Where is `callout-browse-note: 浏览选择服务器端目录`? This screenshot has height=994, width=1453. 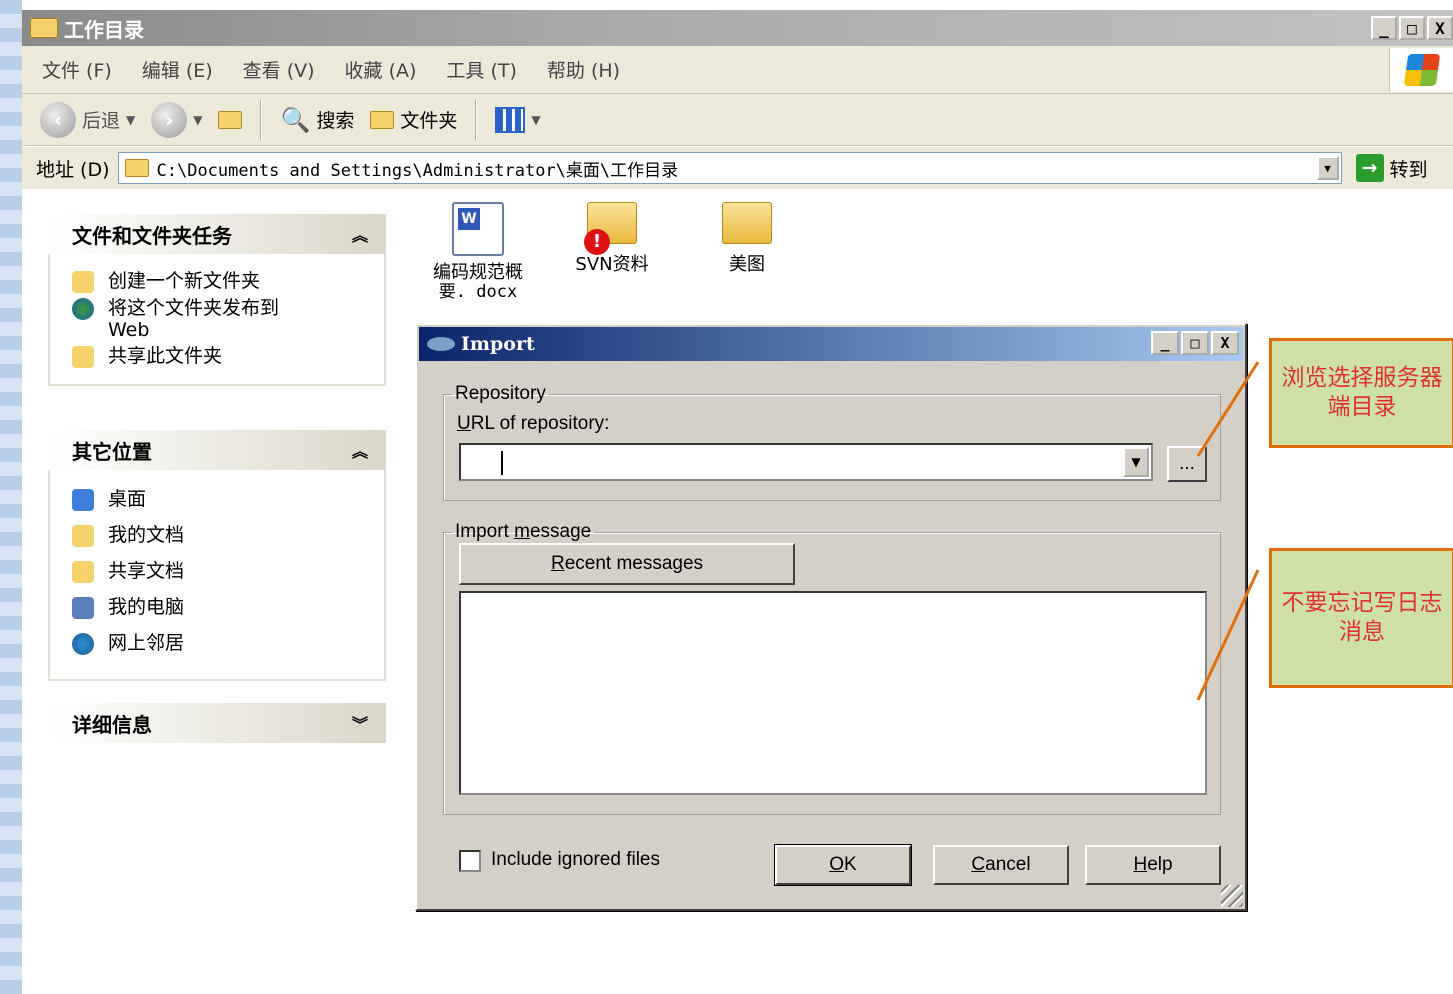
callout-browse-note: 浏览选择服务器端目录 is located at coordinates (1361, 393).